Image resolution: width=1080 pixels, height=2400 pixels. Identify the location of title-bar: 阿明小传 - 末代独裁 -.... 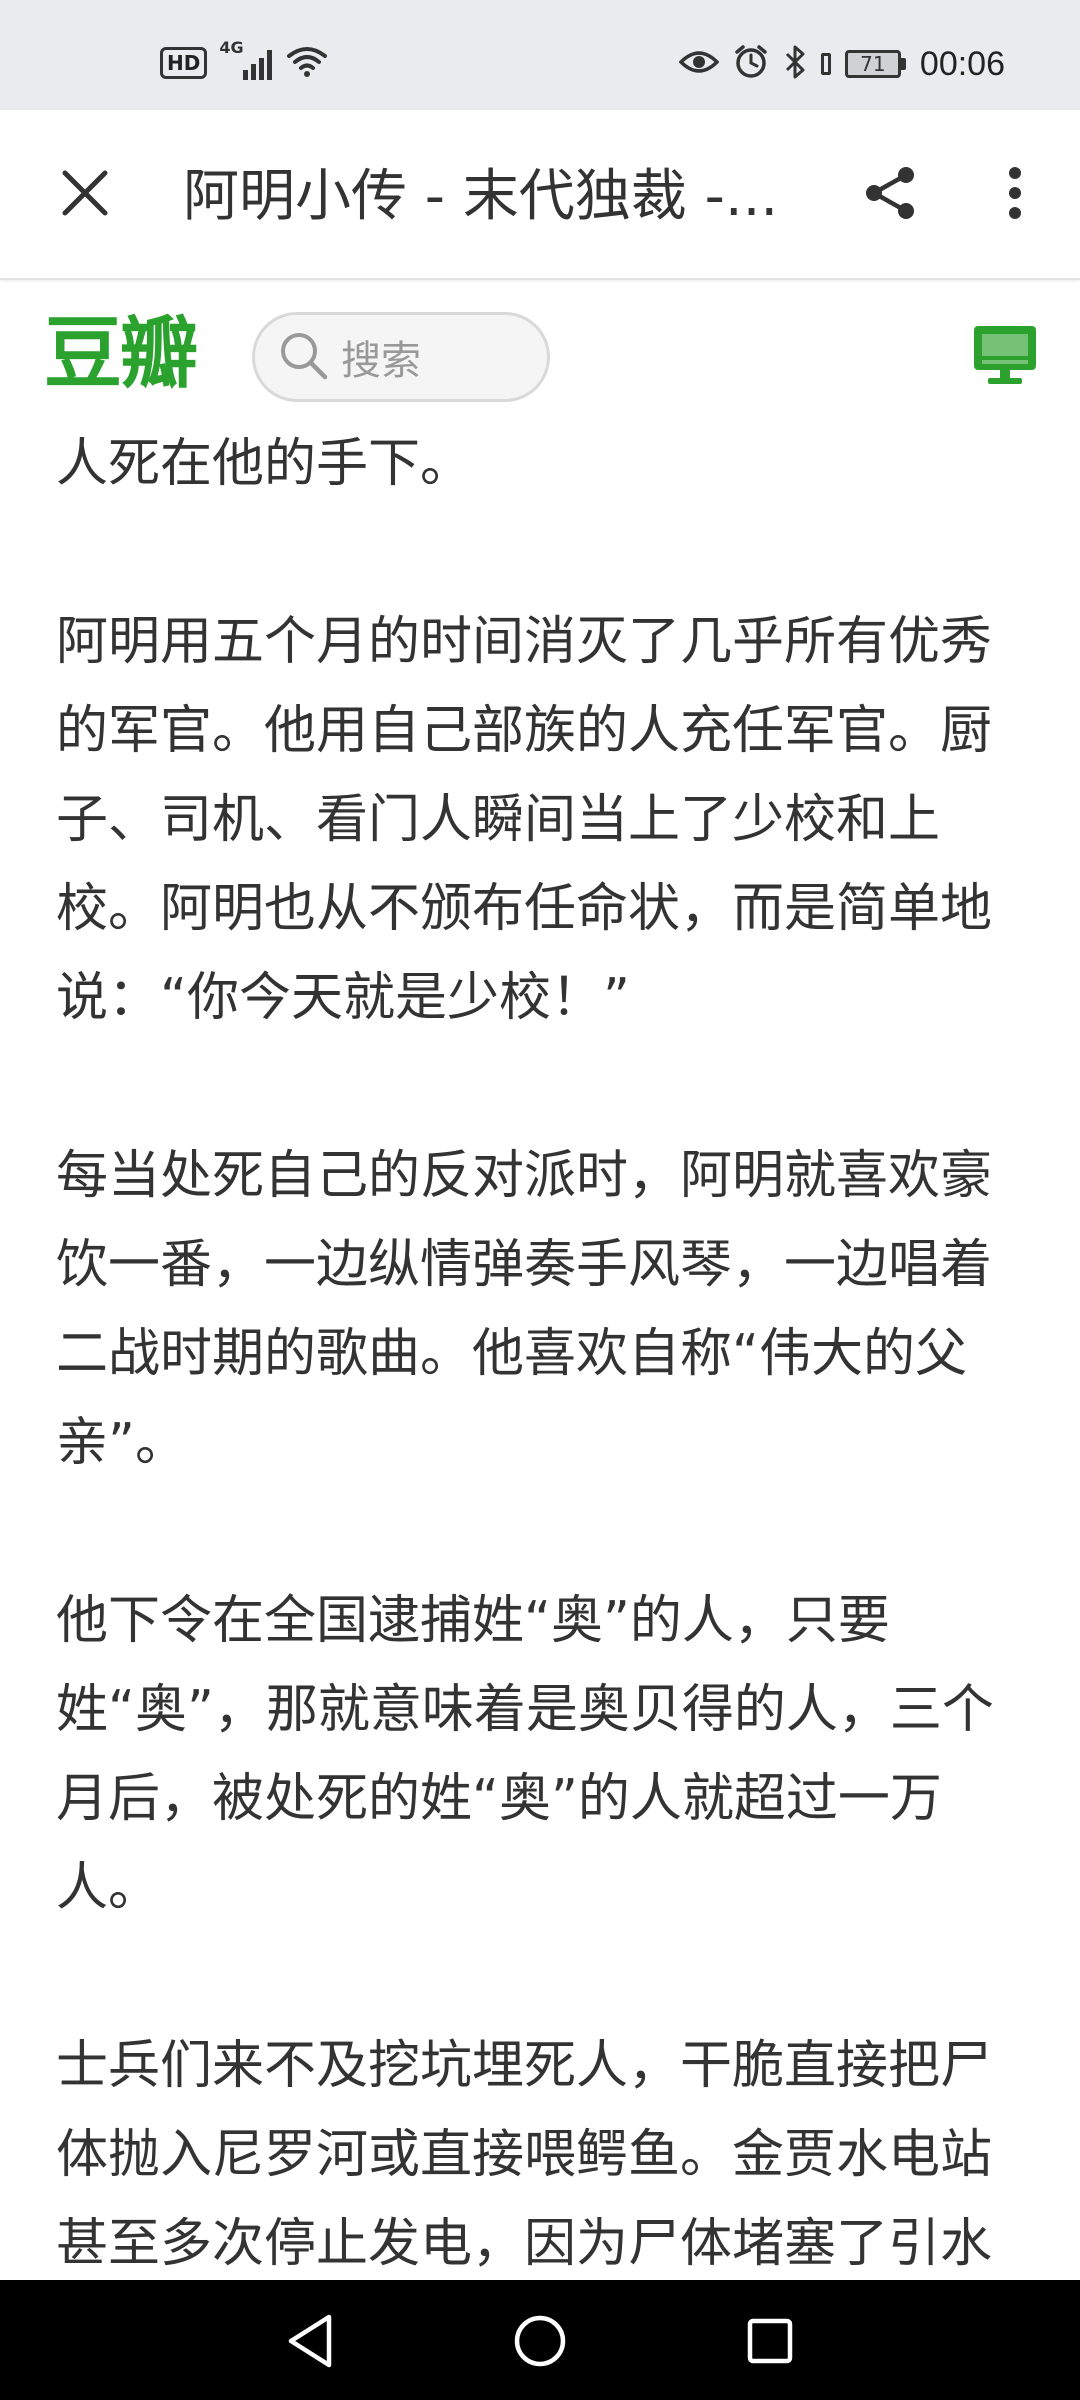
(540, 195).